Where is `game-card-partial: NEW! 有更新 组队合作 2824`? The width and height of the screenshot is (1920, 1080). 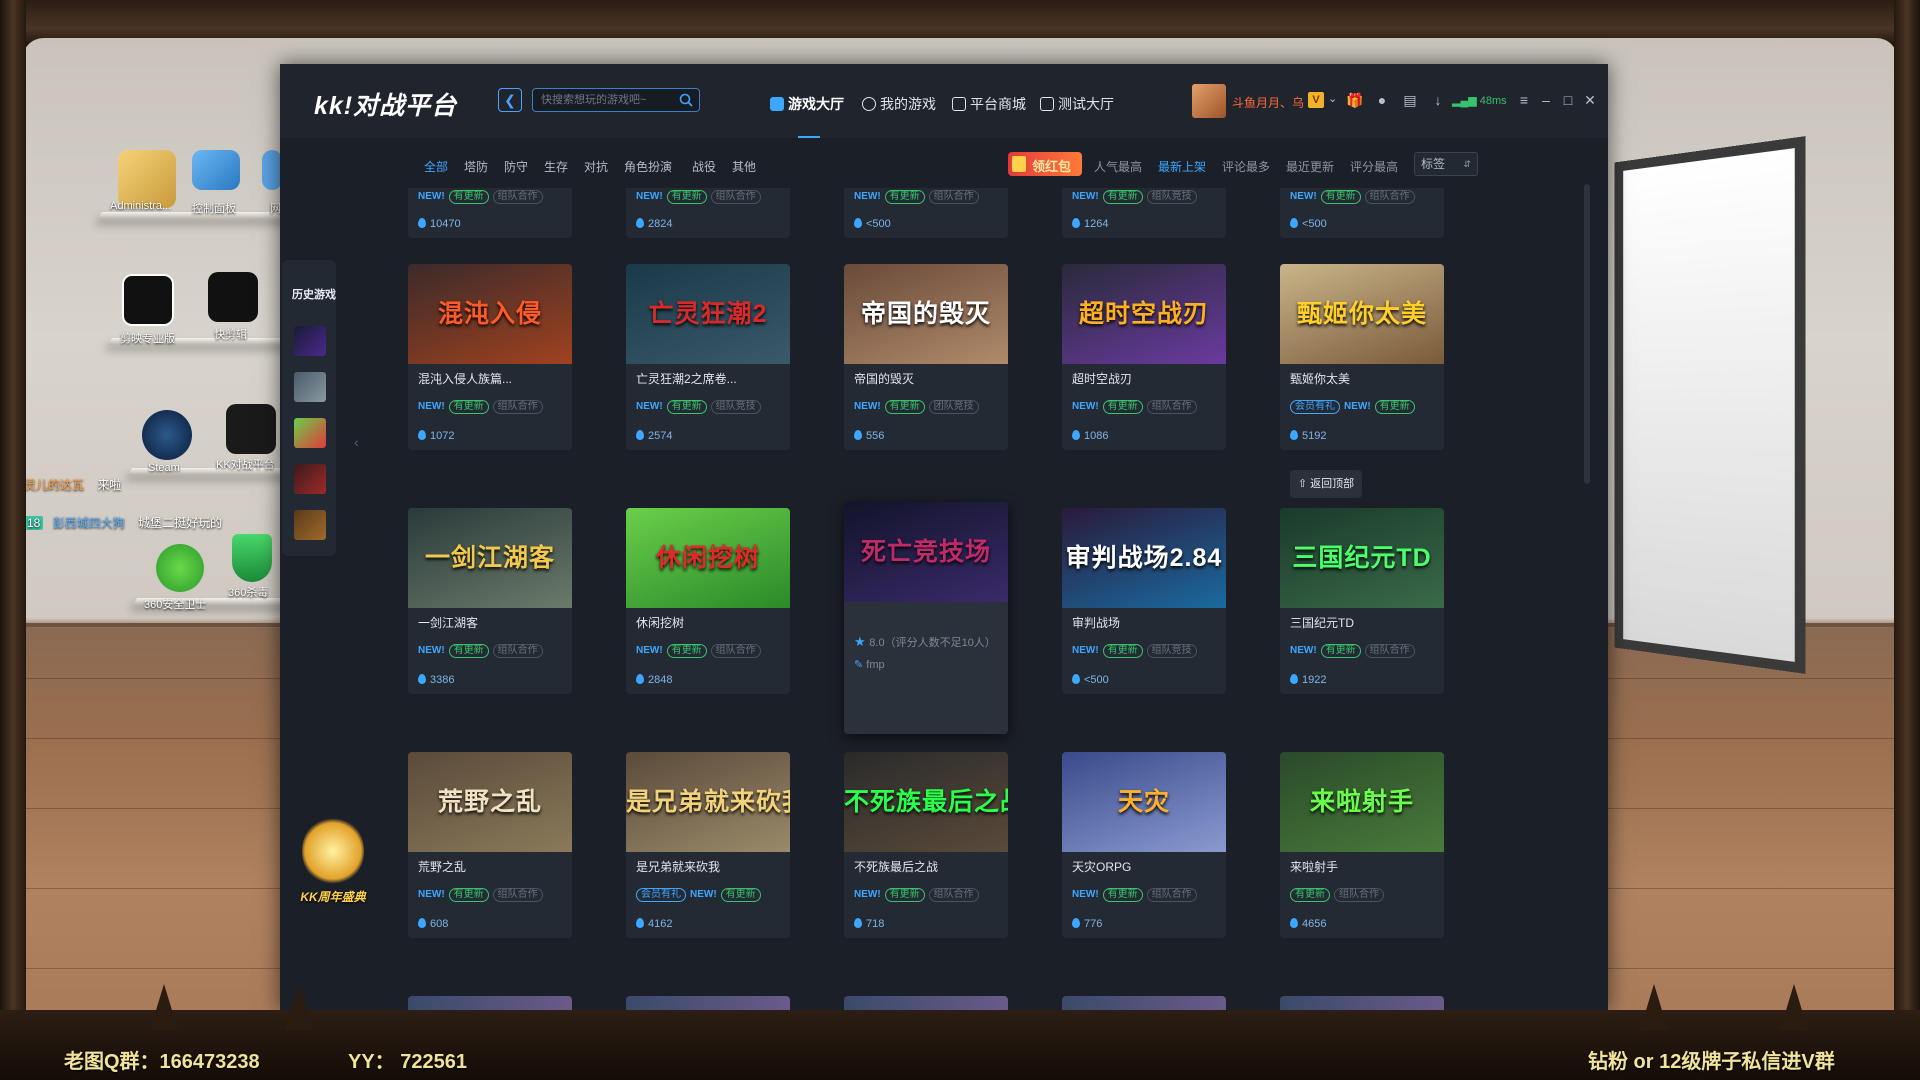
game-card-partial: NEW! 有更新 组队合作 2824 is located at coordinates (708, 213).